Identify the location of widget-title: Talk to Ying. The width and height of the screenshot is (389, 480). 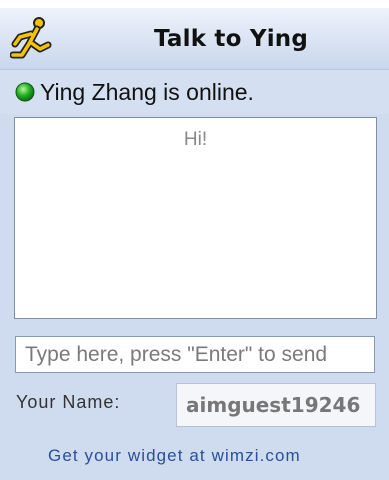
(231, 39).